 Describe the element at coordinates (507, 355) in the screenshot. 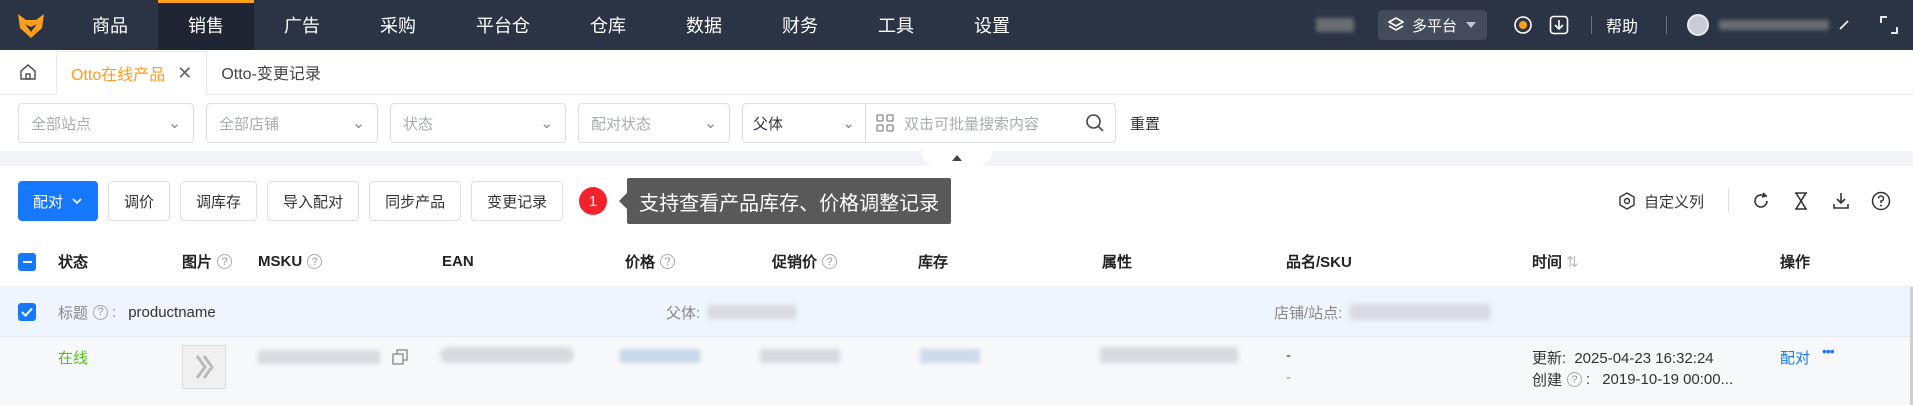

I see `redacted-ean` at that location.